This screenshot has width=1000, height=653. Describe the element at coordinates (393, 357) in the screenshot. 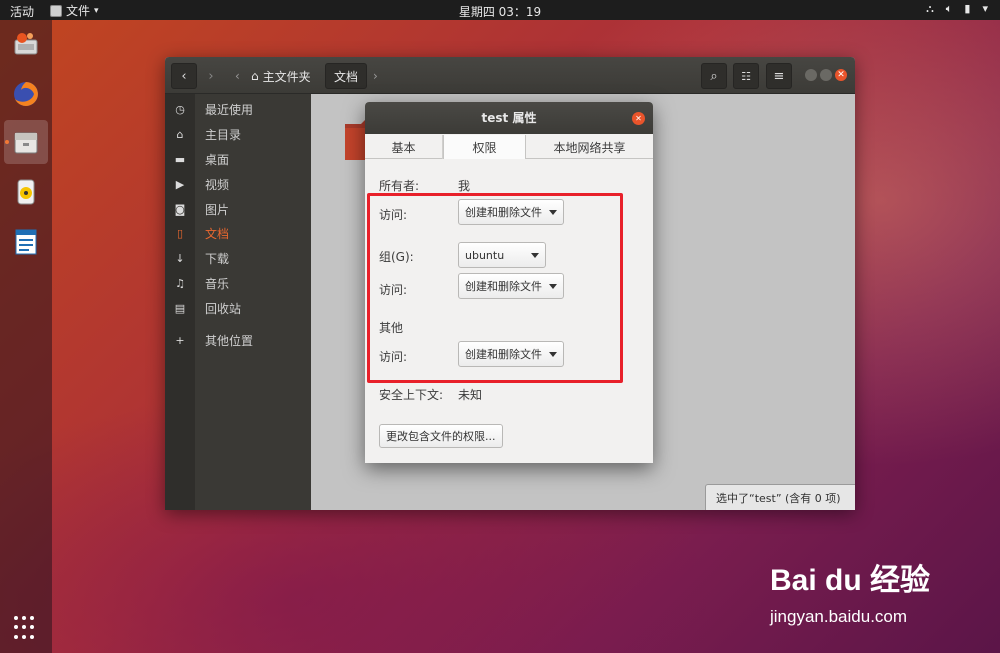

I see `others-access-label: 访问:` at that location.